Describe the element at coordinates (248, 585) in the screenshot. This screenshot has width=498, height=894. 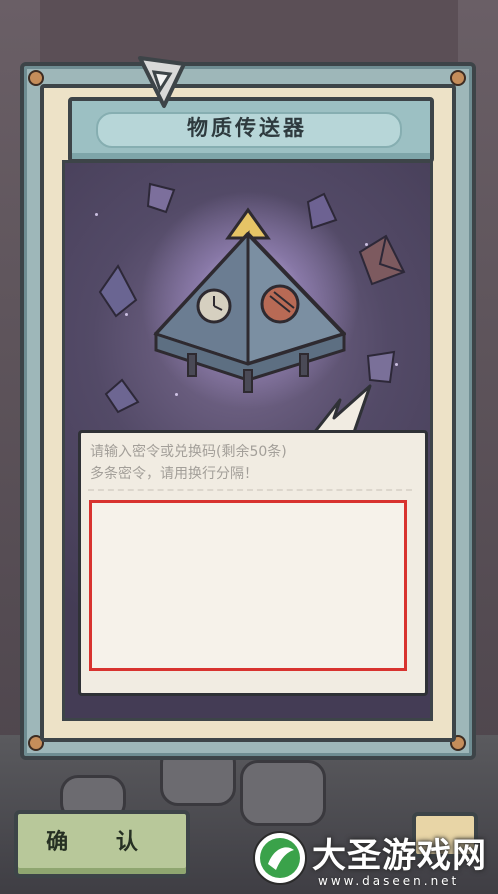
I see `code-input` at that location.